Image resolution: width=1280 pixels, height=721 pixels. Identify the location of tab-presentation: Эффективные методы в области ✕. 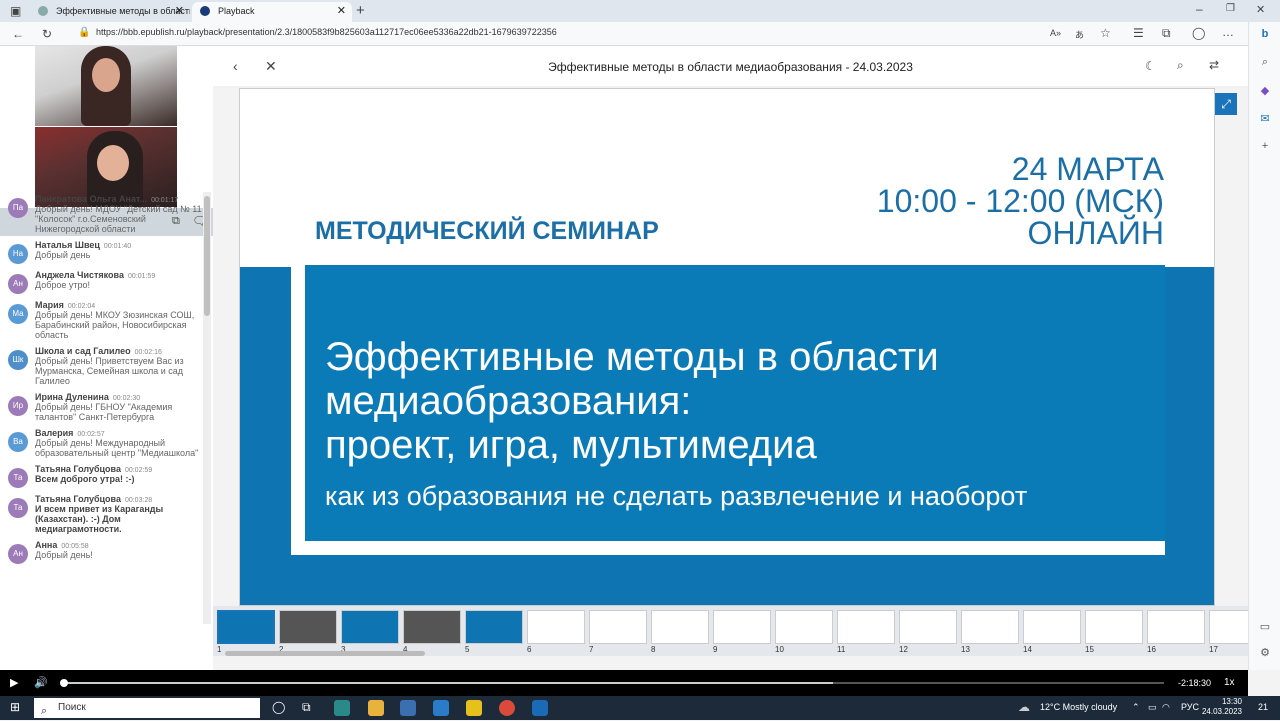
(110, 12).